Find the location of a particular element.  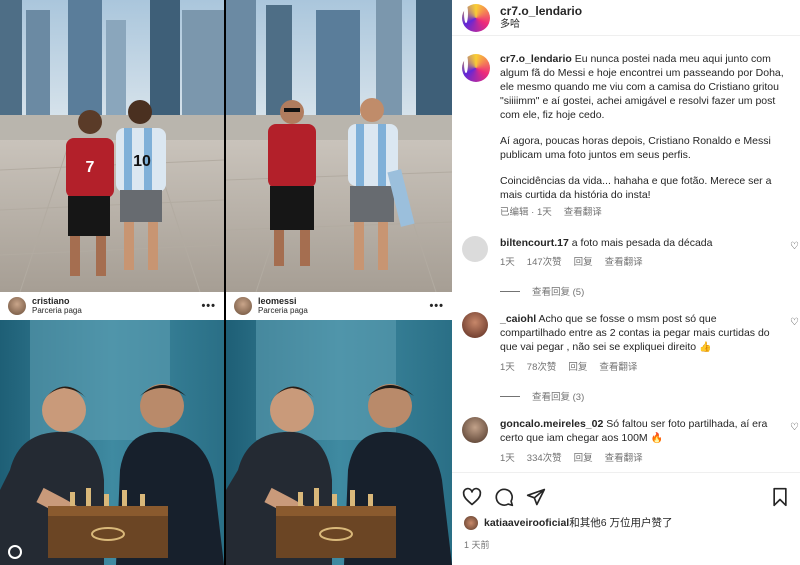

comment-likes: 334次赞 is located at coordinates (544, 459).